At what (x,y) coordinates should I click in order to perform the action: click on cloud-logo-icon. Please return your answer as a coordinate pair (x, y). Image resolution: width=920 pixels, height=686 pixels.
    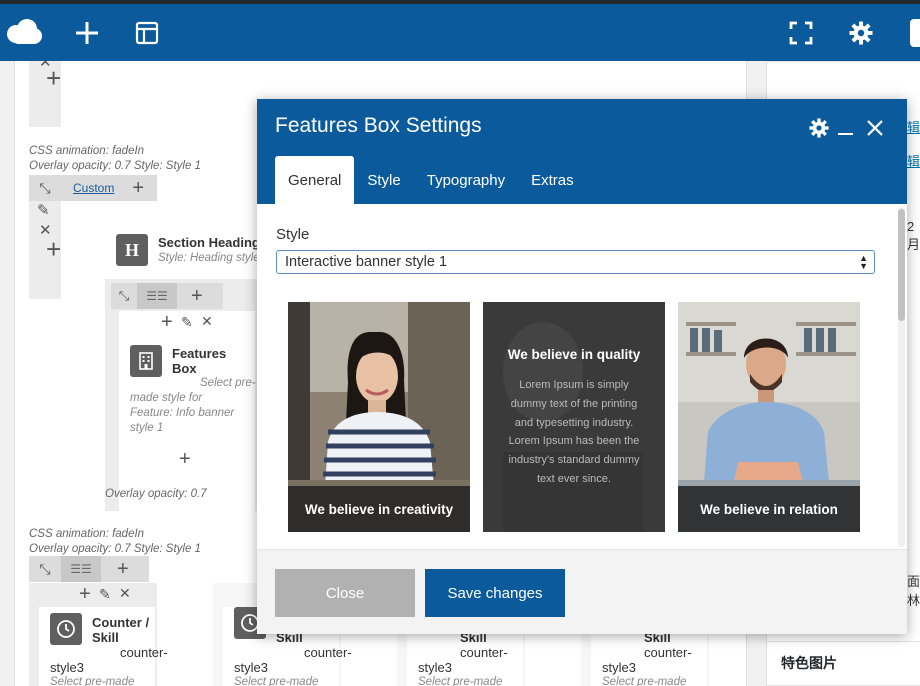
    Looking at the image, I should click on (24, 33).